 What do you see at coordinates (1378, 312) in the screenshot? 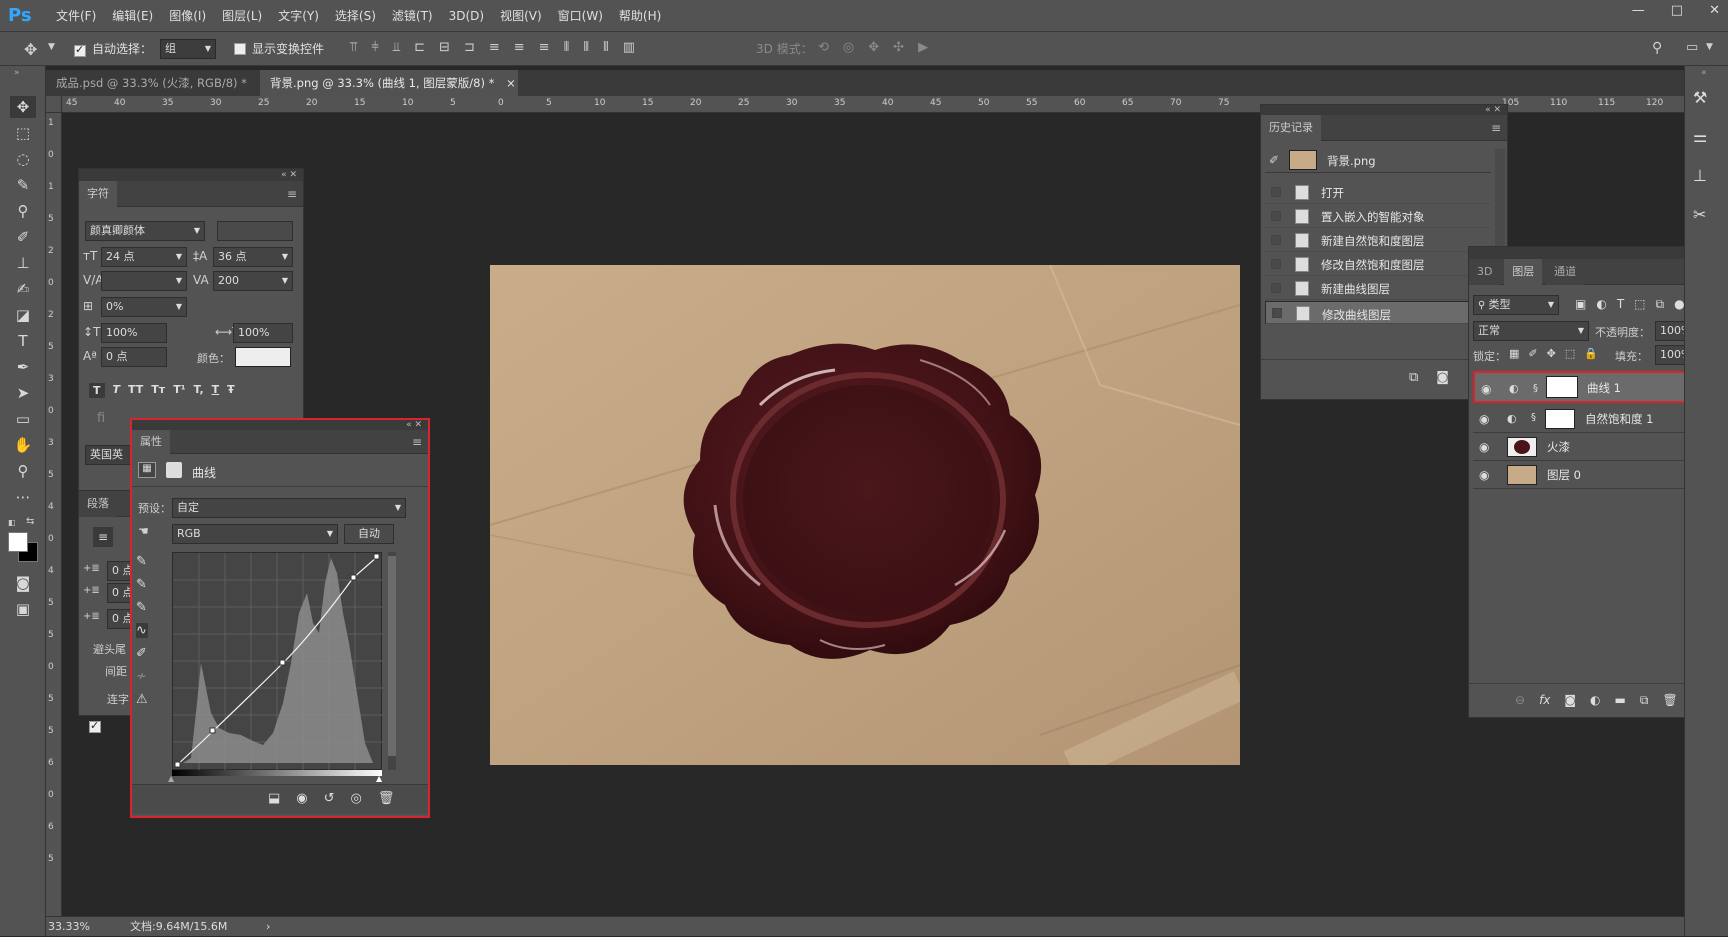
I see `history-item-selected: 修改曲线图层` at bounding box center [1378, 312].